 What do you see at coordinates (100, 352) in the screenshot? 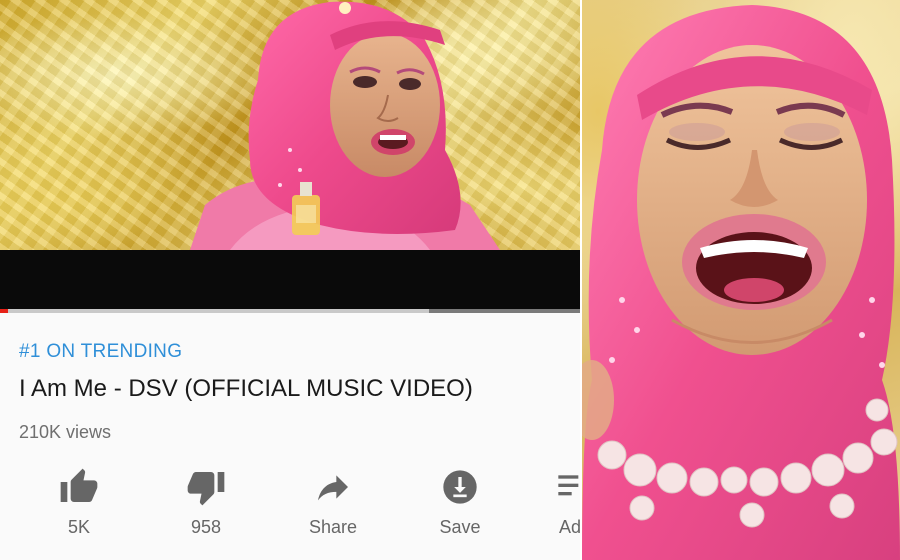
I see `trending-badge: #1 ON TRENDING` at bounding box center [100, 352].